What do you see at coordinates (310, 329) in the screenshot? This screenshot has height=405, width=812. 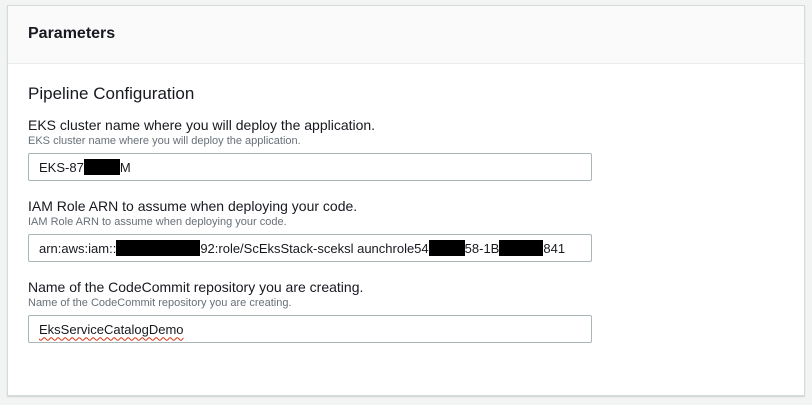 I see `codecommit-repository-input: EksServiceCatalogDemo` at bounding box center [310, 329].